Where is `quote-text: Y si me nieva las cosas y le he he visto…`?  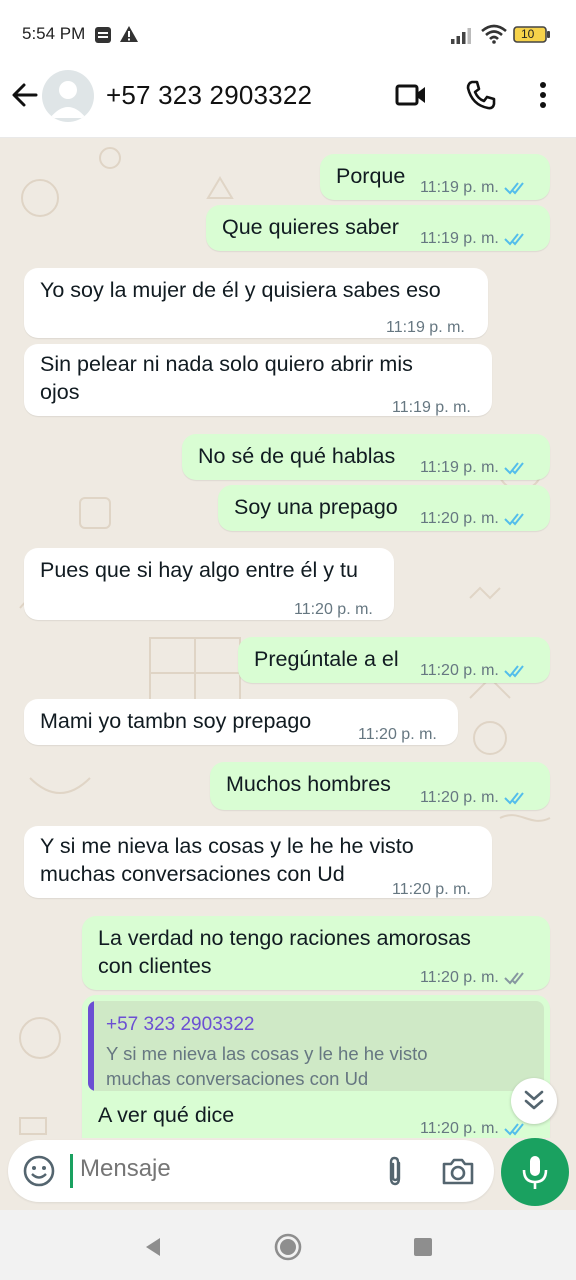 quote-text: Y si me nieva las cosas y le he he visto… is located at coordinates (306, 1066).